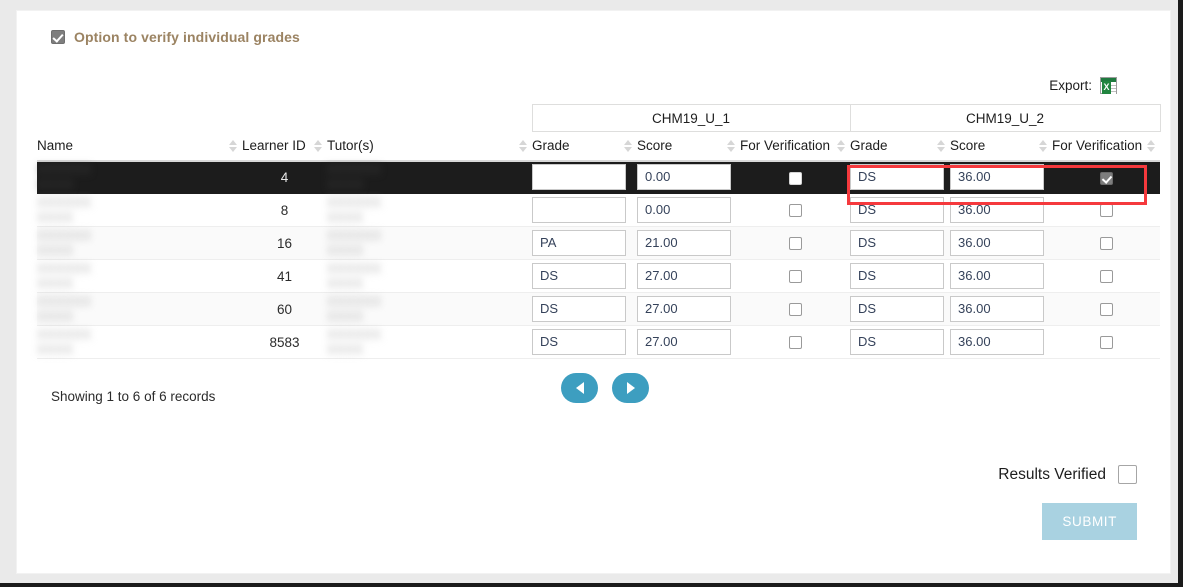 The width and height of the screenshot is (1183, 587). What do you see at coordinates (139, 146) in the screenshot?
I see `col-header-name: Name` at bounding box center [139, 146].